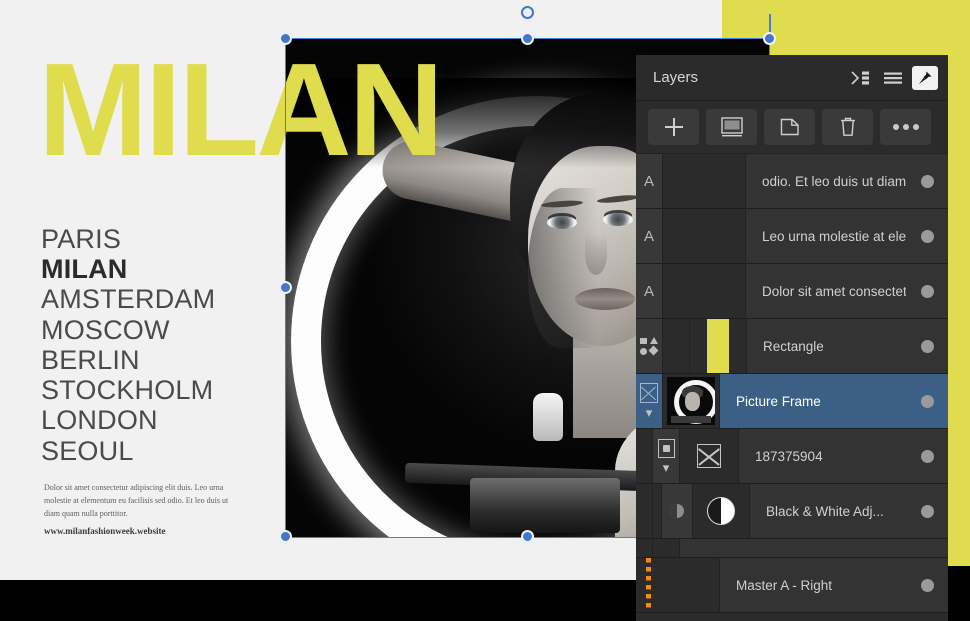 The height and width of the screenshot is (621, 970). What do you see at coordinates (285, 38) in the screenshot?
I see `resize-handle-top-left` at bounding box center [285, 38].